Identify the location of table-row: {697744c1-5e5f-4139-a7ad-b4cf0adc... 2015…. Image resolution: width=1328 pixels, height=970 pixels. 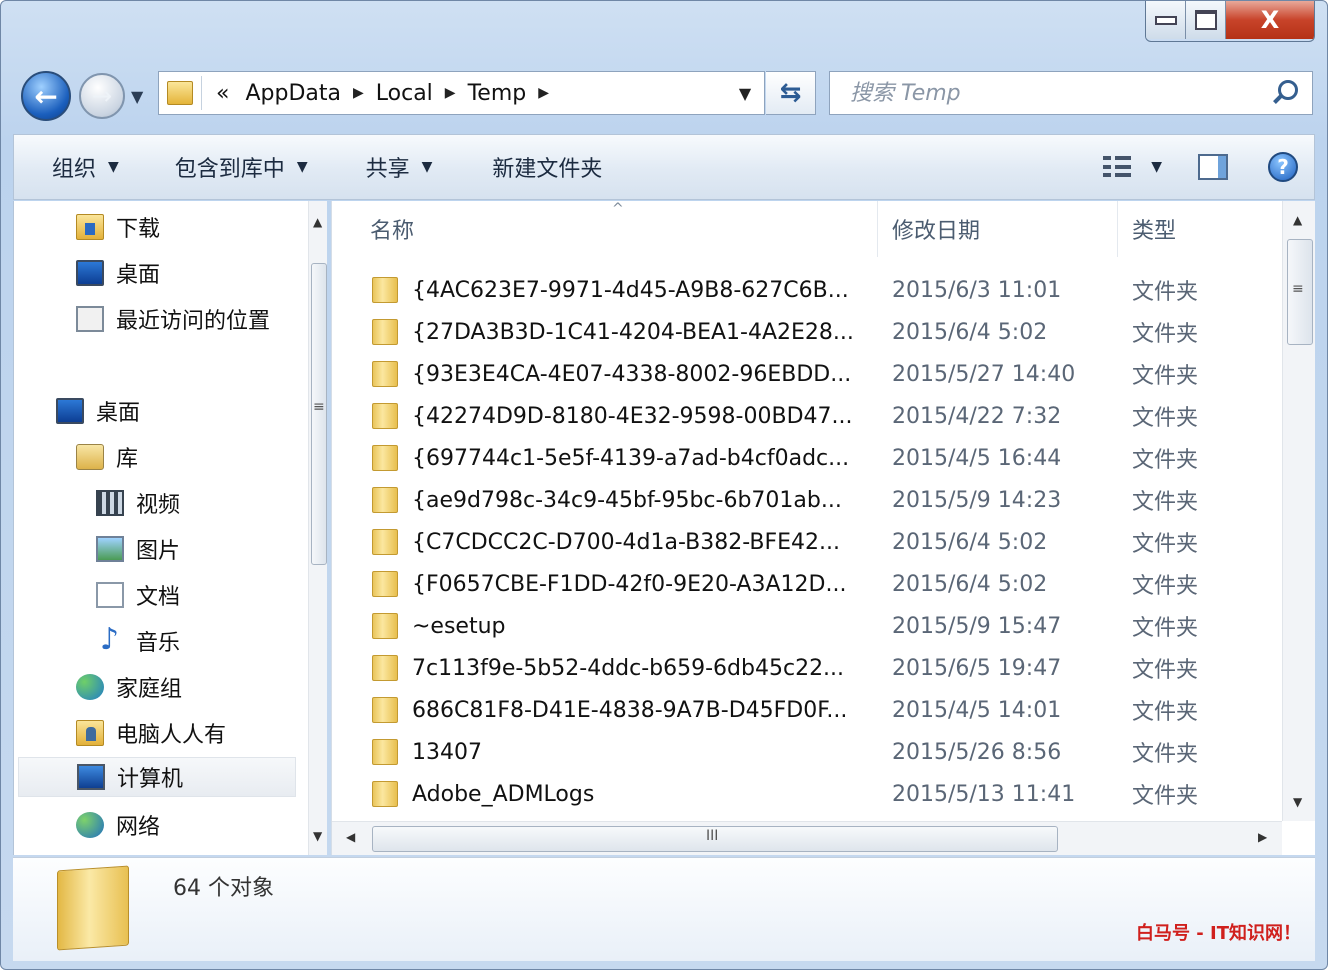
(807, 458).